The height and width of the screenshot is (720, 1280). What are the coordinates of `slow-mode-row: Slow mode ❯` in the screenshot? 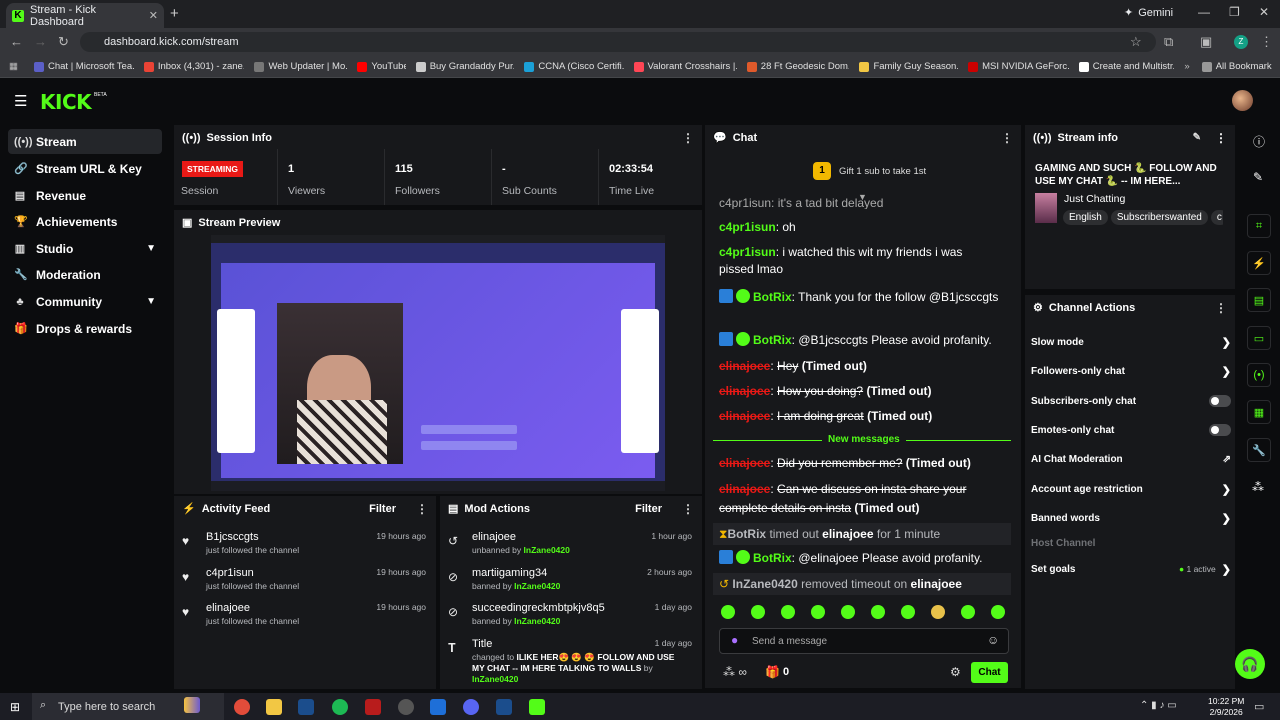 It's located at (1131, 342).